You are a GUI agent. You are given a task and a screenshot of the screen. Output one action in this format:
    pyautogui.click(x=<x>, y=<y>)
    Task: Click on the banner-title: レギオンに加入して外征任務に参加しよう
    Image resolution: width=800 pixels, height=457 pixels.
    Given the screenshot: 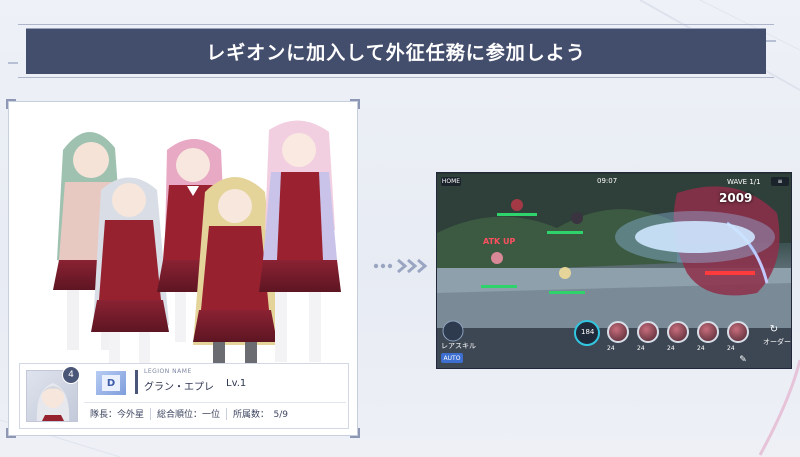 What is the action you would take?
    pyautogui.click(x=396, y=52)
    